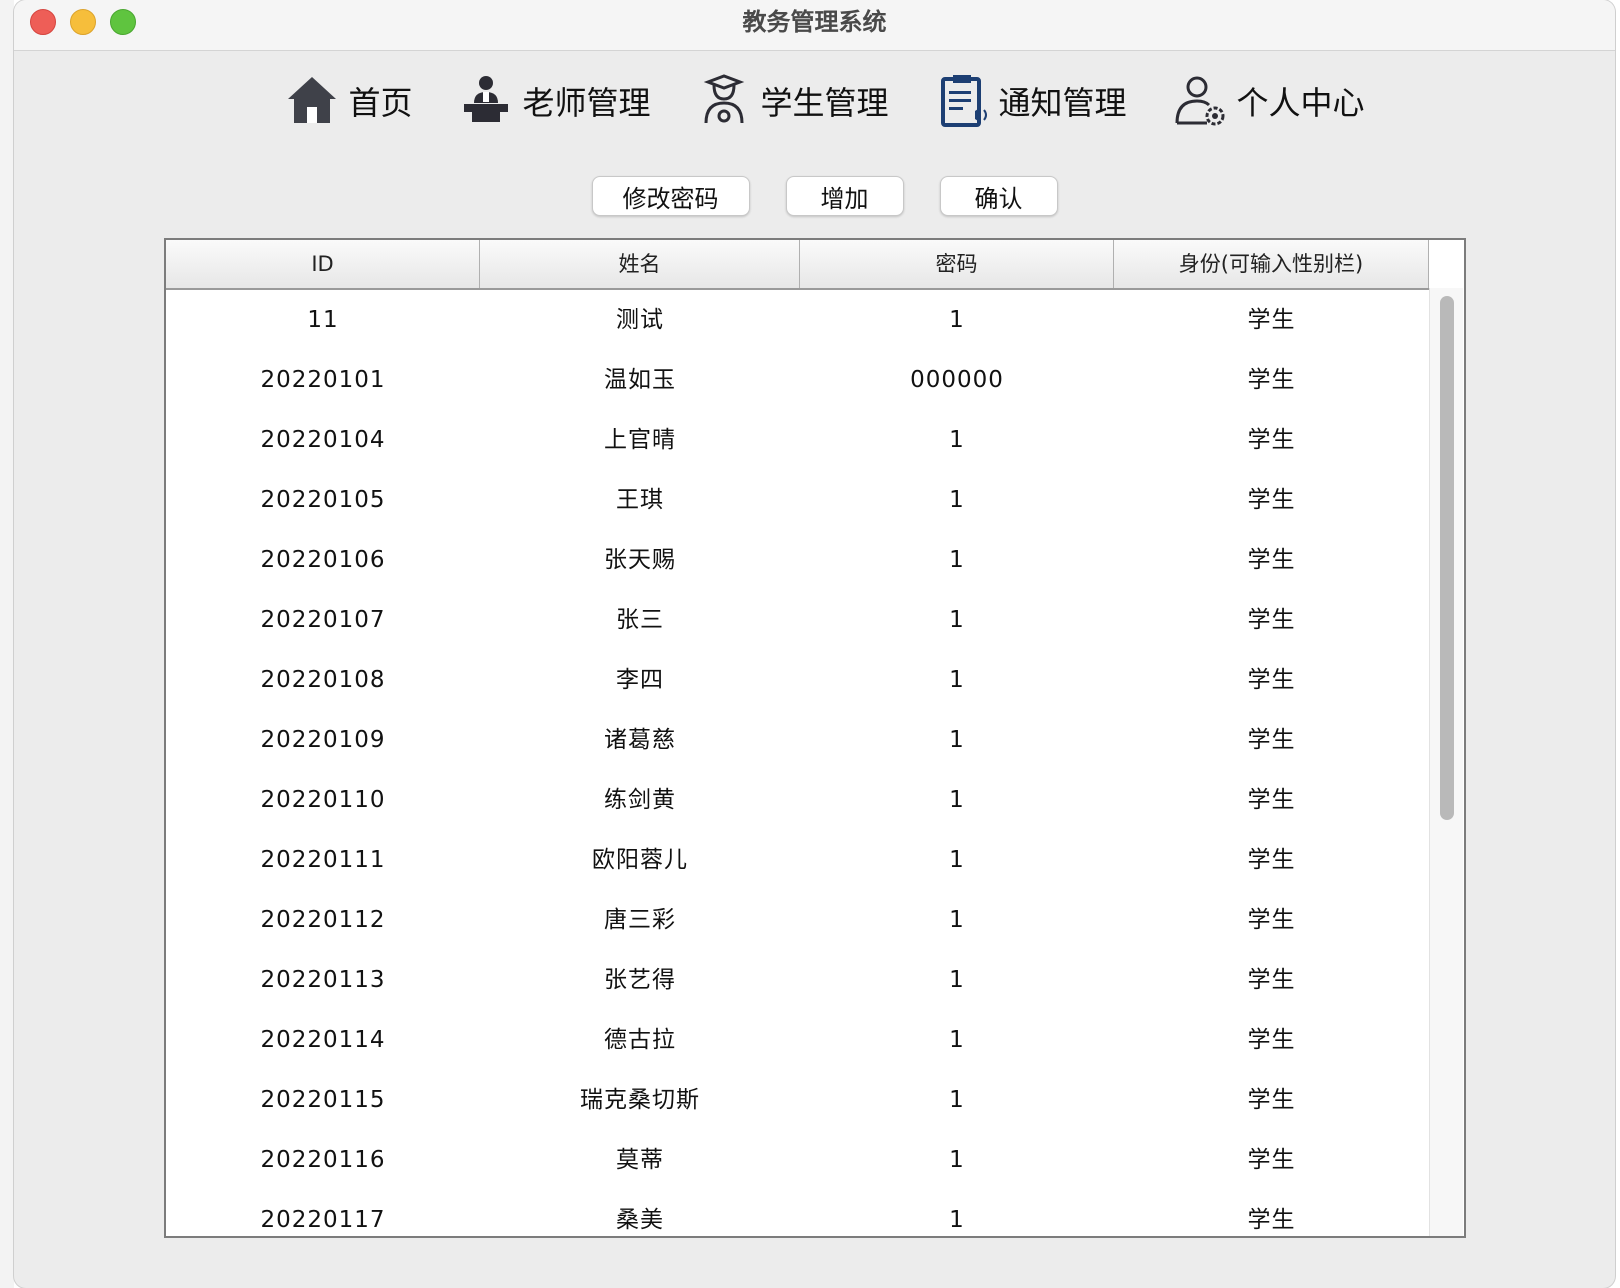 The height and width of the screenshot is (1288, 1620). I want to click on table-row: 20220107 张三 1 学生, so click(797, 620).